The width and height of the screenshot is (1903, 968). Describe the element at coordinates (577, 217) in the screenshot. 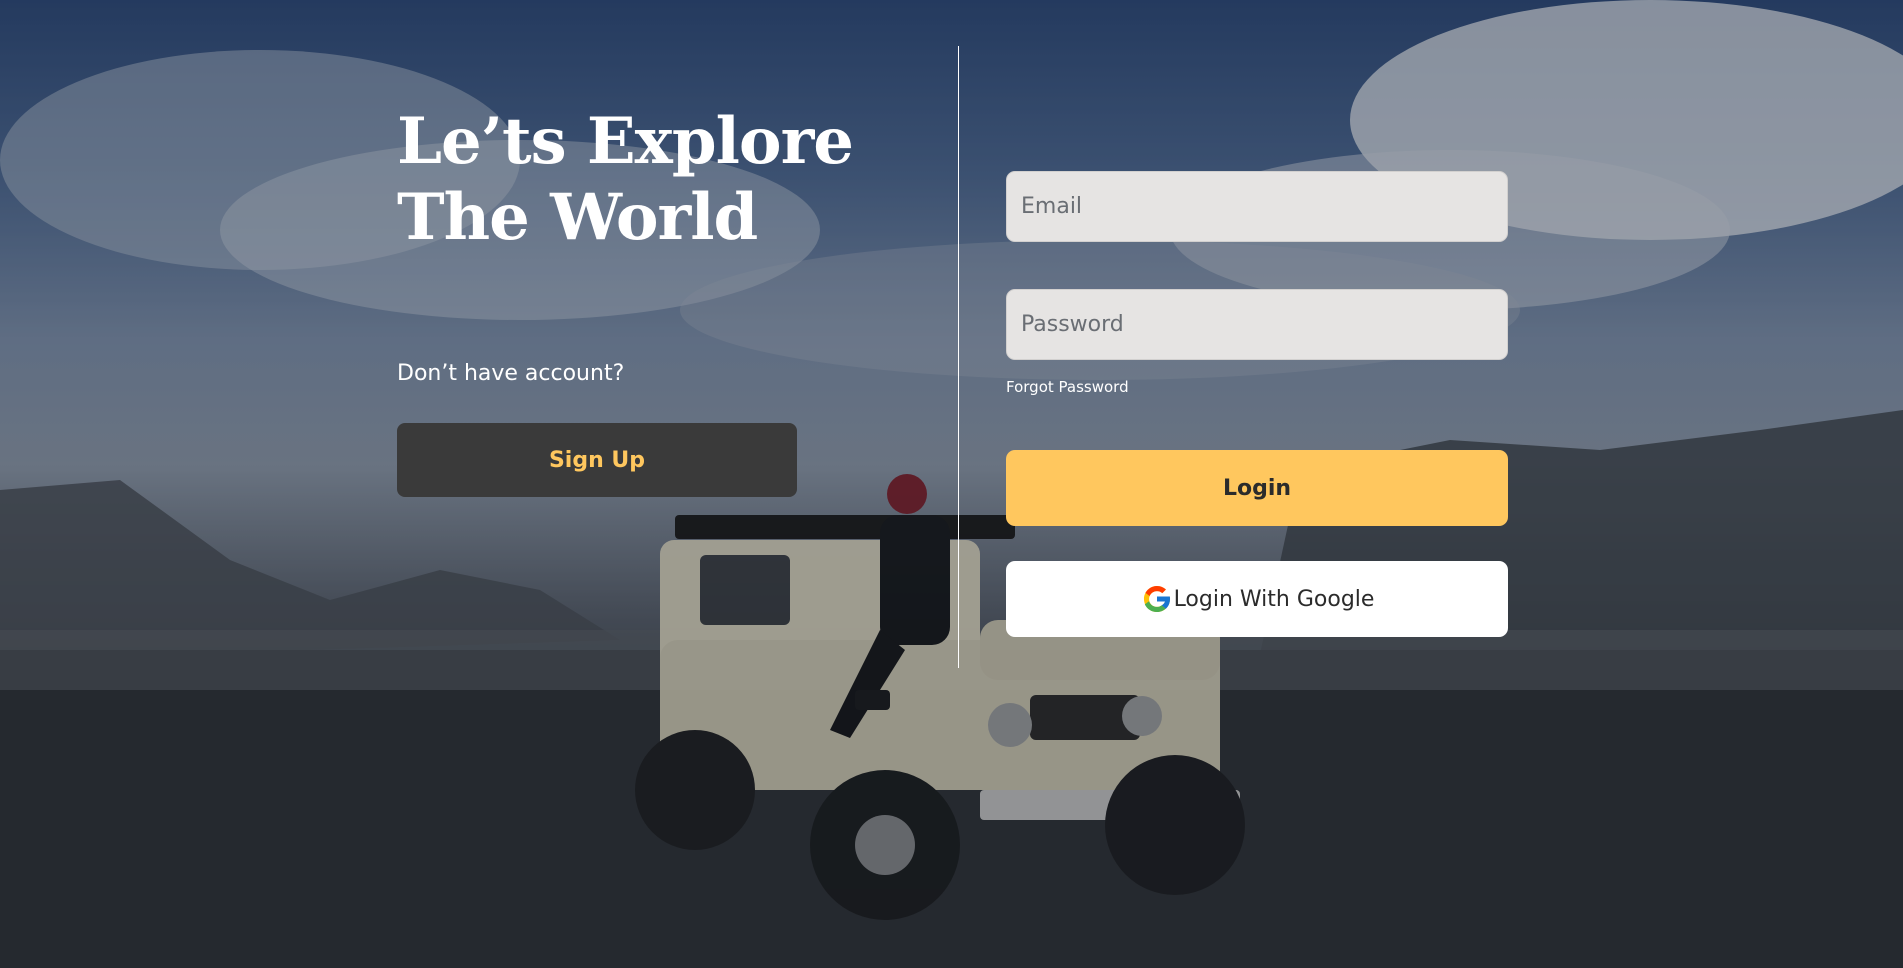

I see `hero-title-line-2: The World` at that location.